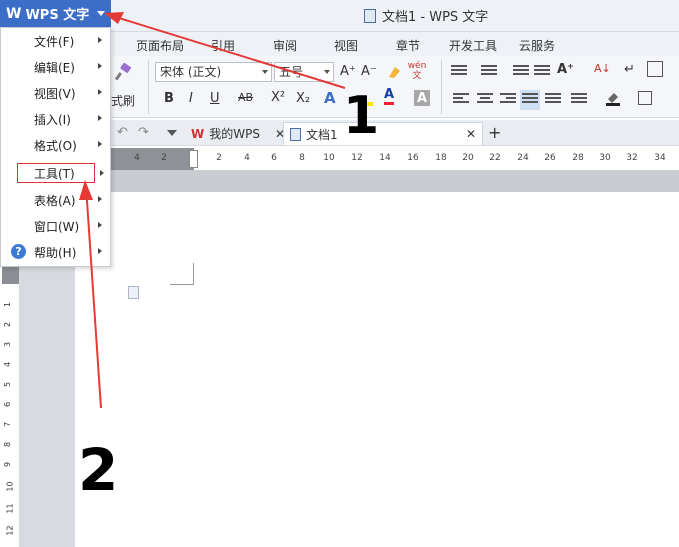  I want to click on ruler-tick: 30, so click(605, 158).